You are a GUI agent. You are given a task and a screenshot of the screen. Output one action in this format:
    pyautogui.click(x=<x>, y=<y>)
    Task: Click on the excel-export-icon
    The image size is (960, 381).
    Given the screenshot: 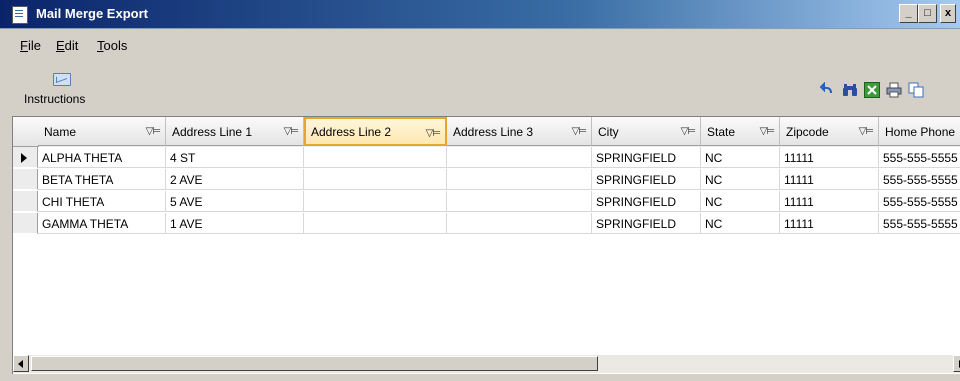 What is the action you would take?
    pyautogui.click(x=872, y=90)
    